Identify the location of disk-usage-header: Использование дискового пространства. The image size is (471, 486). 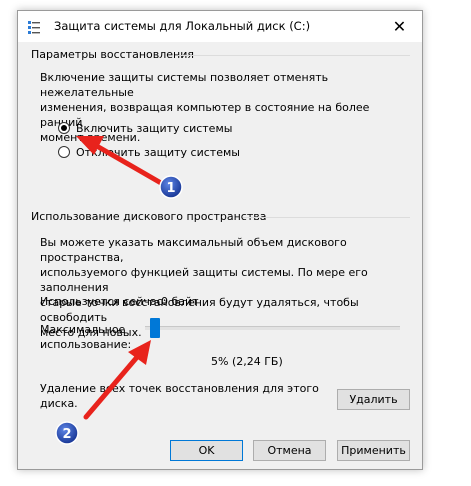
(149, 216).